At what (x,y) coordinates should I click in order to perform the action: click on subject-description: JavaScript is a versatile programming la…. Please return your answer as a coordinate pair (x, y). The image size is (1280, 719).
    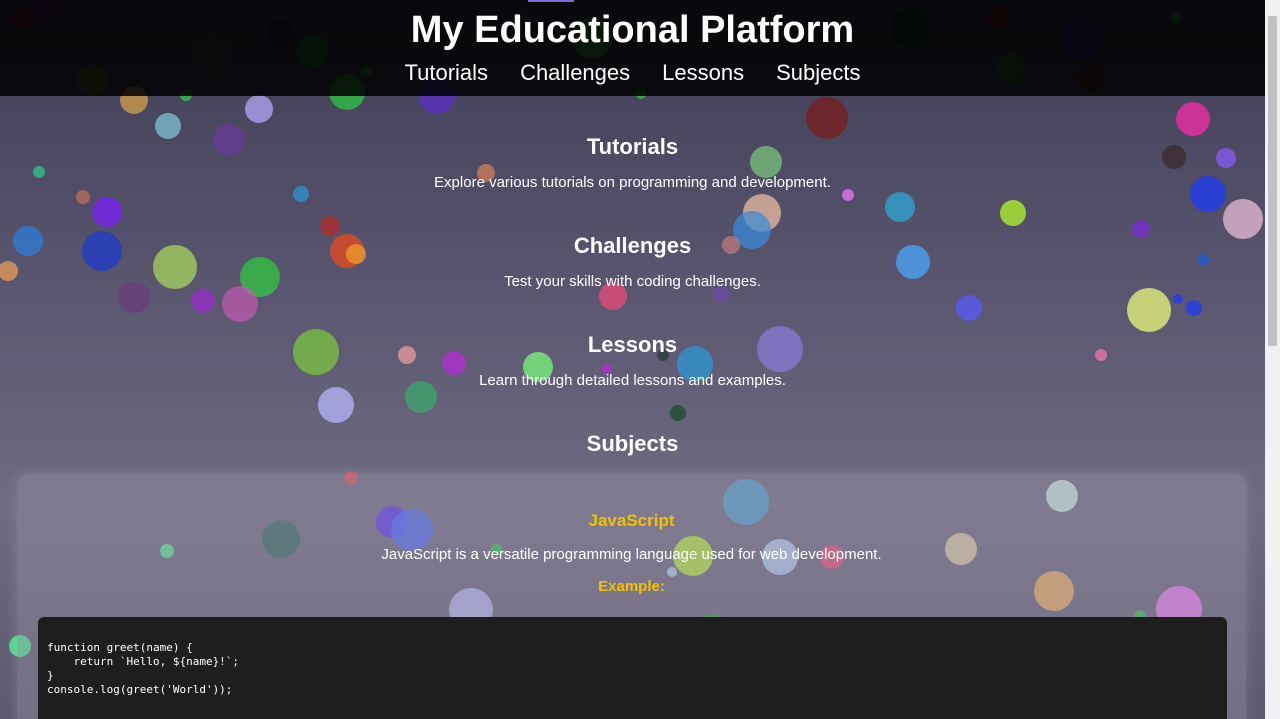
    Looking at the image, I should click on (631, 554).